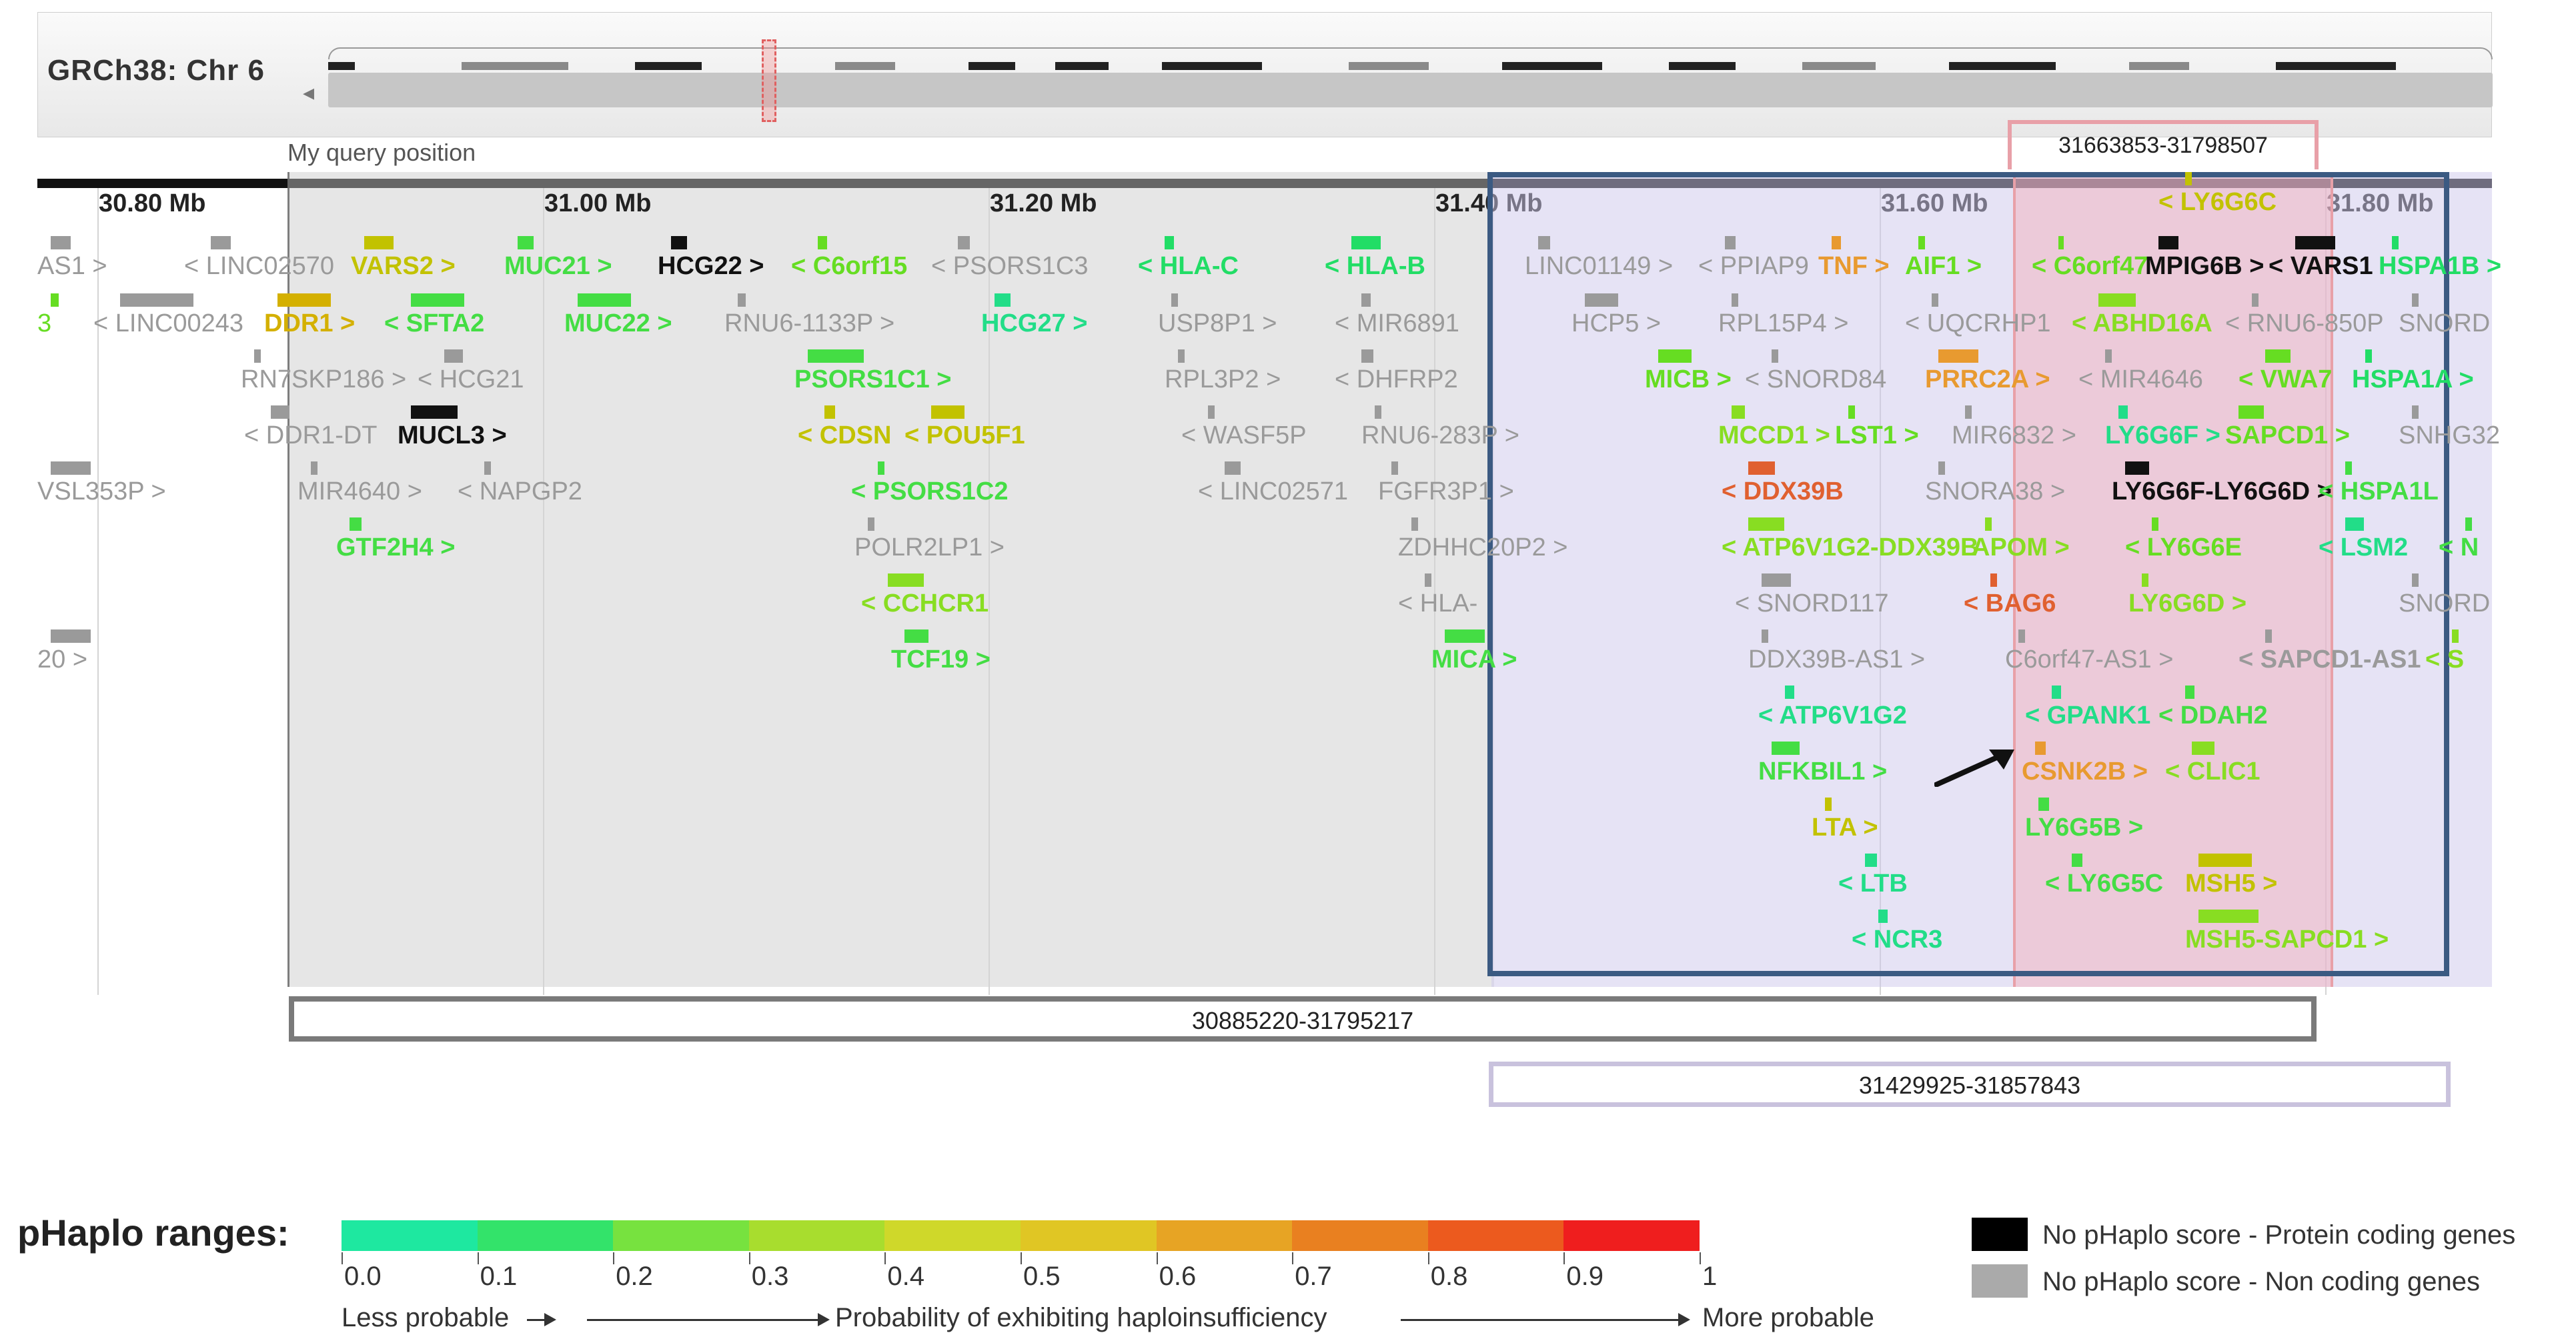 This screenshot has width=2576, height=1343. I want to click on gene-label: HCP5 >, so click(1617, 323).